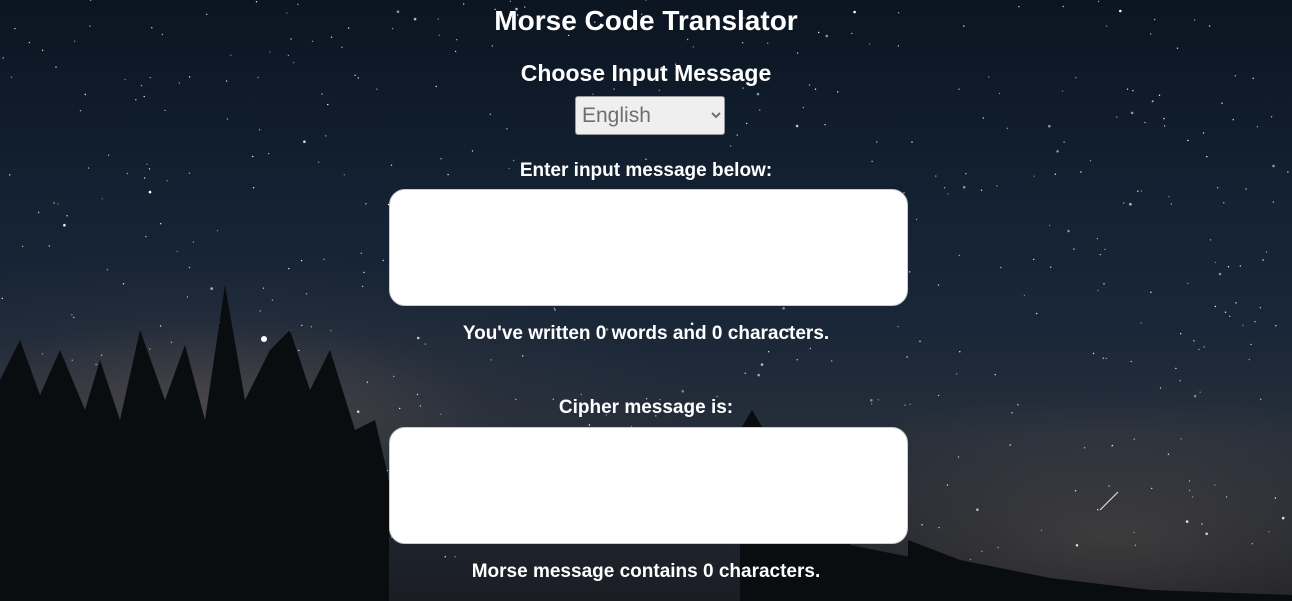  Describe the element at coordinates (646, 170) in the screenshot. I see `input-message-label: Enter input message below:` at that location.